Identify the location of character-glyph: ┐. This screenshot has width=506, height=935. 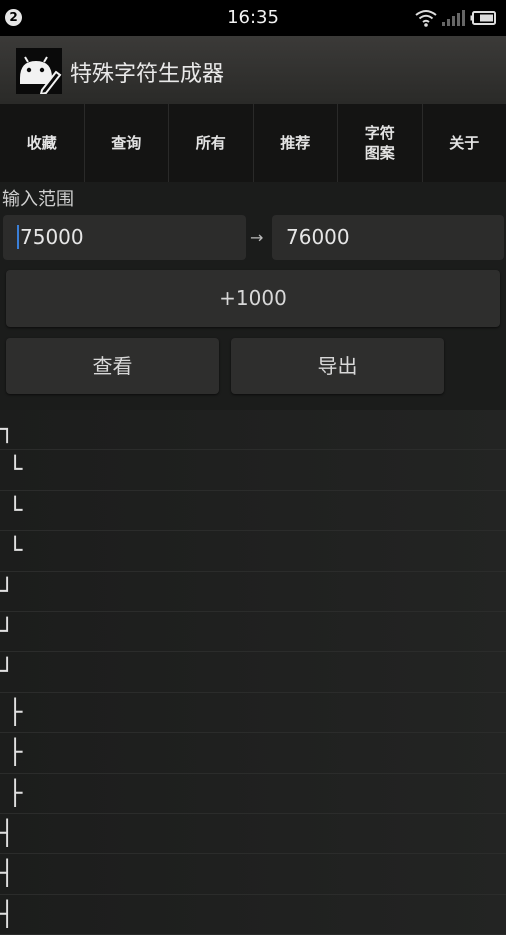
(7, 429).